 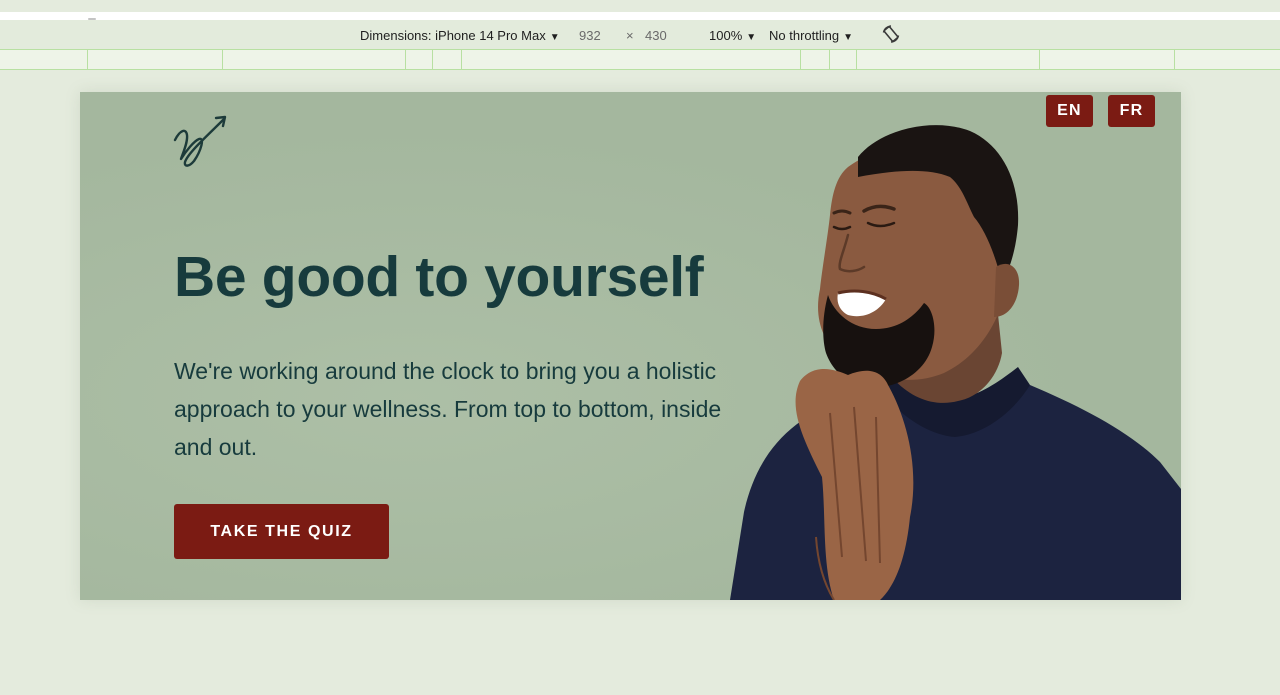 I want to click on browser-top-line, so click(x=640, y=16).